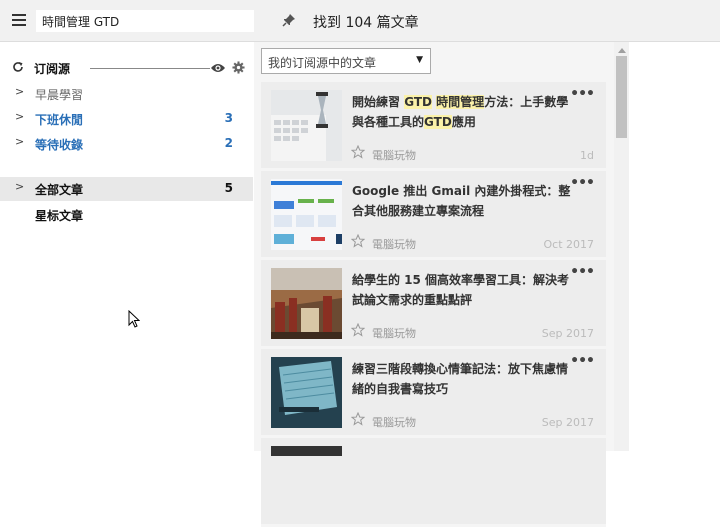 The image size is (720, 527). I want to click on feed-label: 早晨學習, so click(59, 95).